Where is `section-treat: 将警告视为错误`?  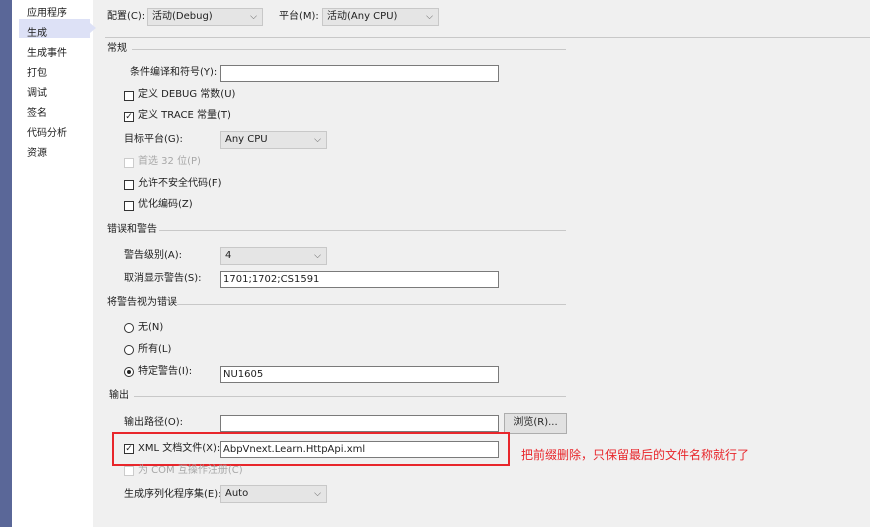 section-treat: 将警告视为错误 is located at coordinates (142, 302).